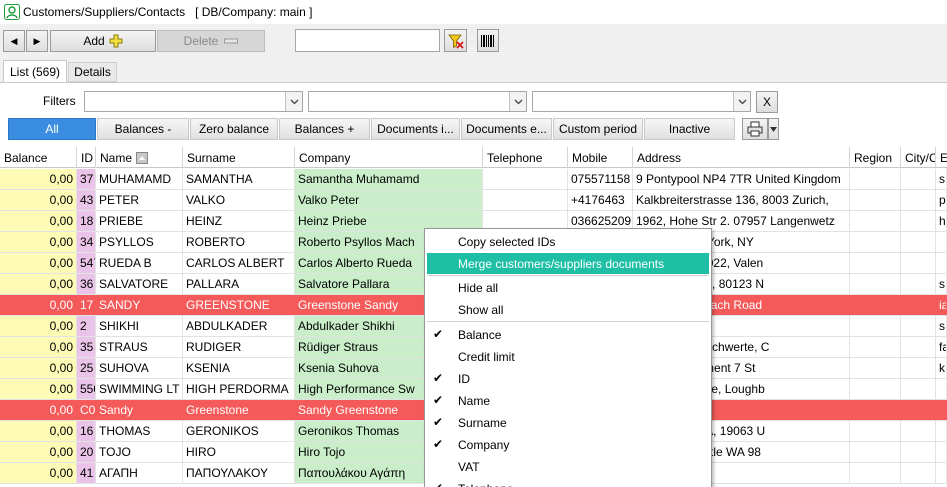 The height and width of the screenshot is (487, 947). I want to click on cell-surname: HIRO, so click(239, 452).